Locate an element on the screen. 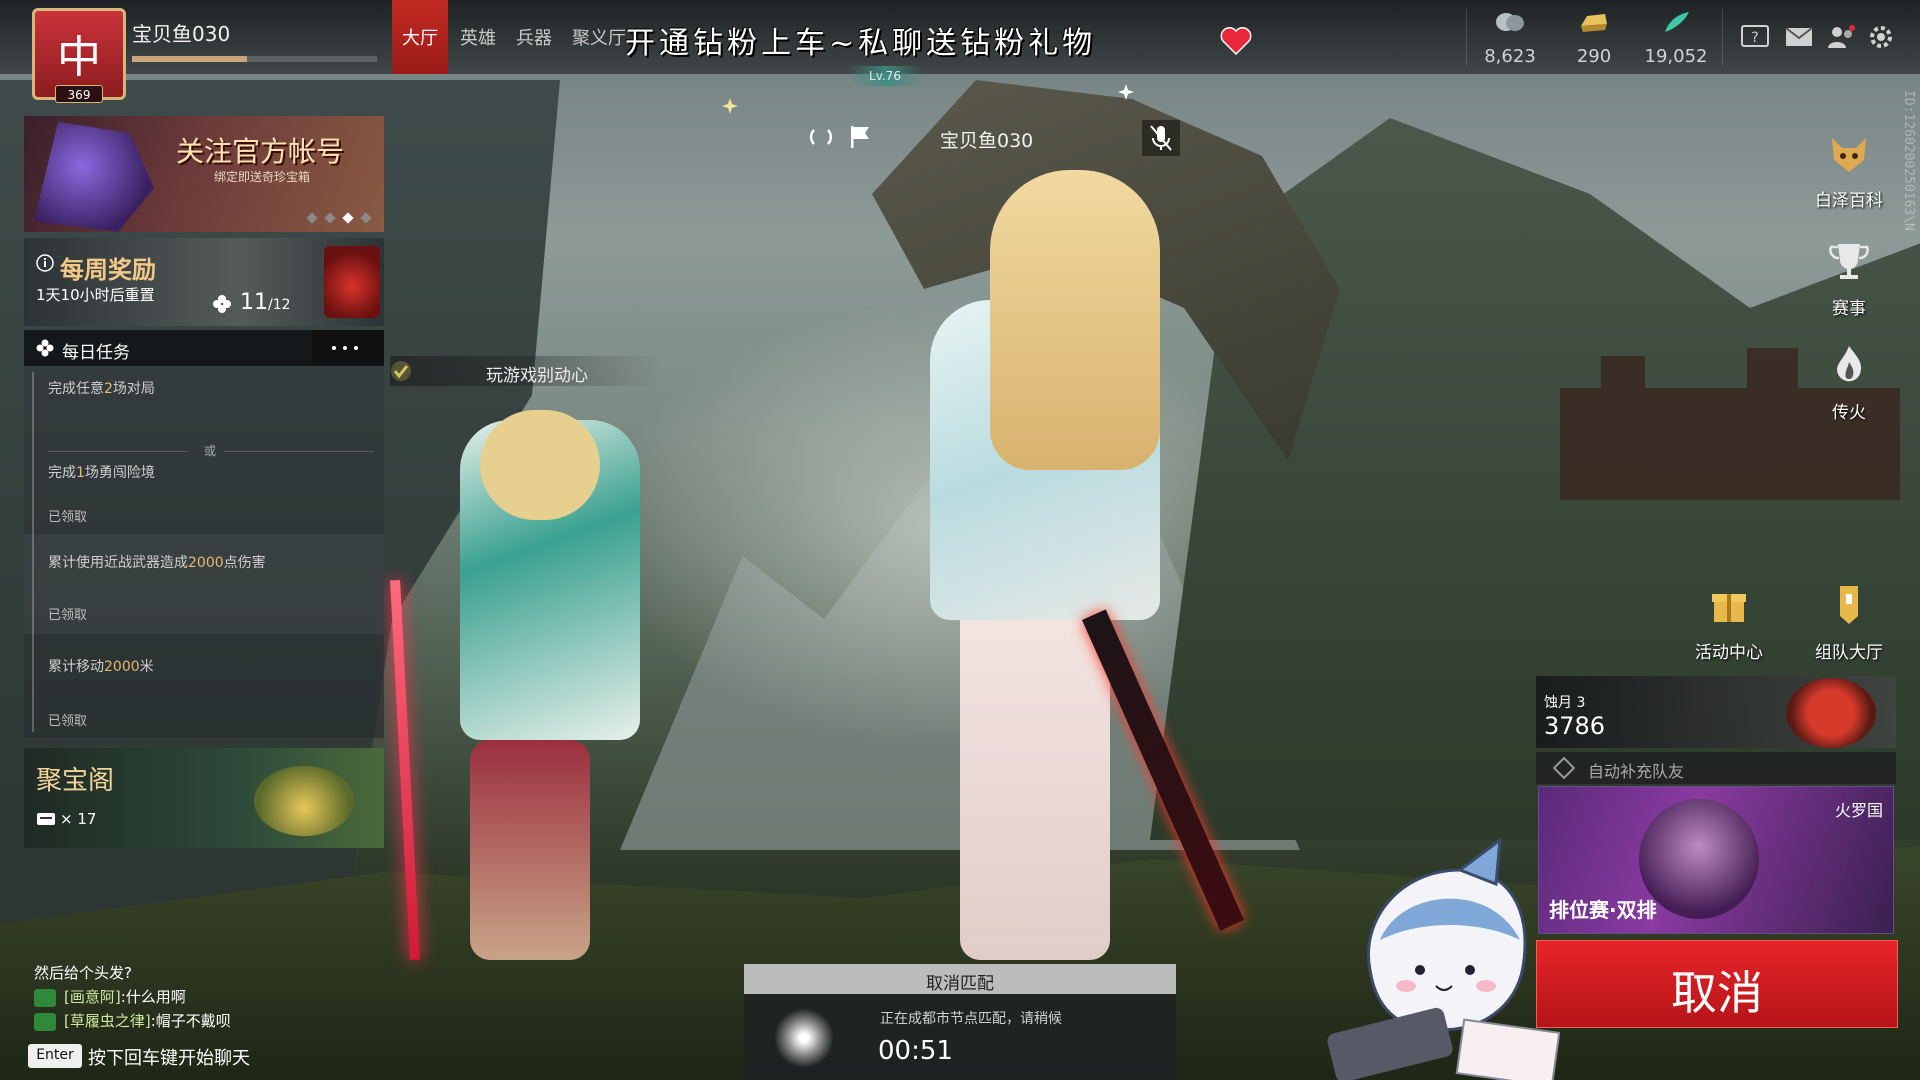 Image resolution: width=1920 pixels, height=1080 pixels. clover-icon is located at coordinates (45, 348).